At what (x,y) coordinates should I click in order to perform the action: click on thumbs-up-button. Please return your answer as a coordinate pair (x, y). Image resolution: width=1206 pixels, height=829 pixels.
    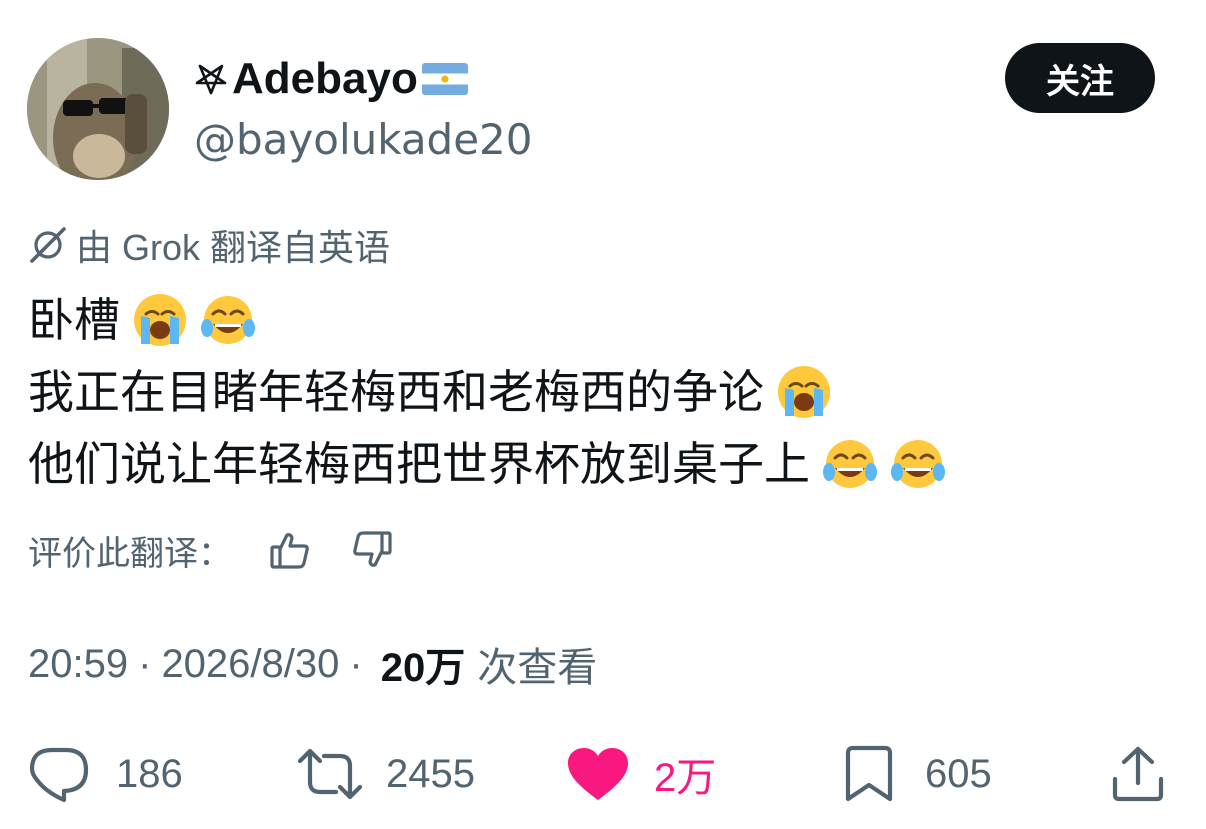
    Looking at the image, I should click on (290, 550).